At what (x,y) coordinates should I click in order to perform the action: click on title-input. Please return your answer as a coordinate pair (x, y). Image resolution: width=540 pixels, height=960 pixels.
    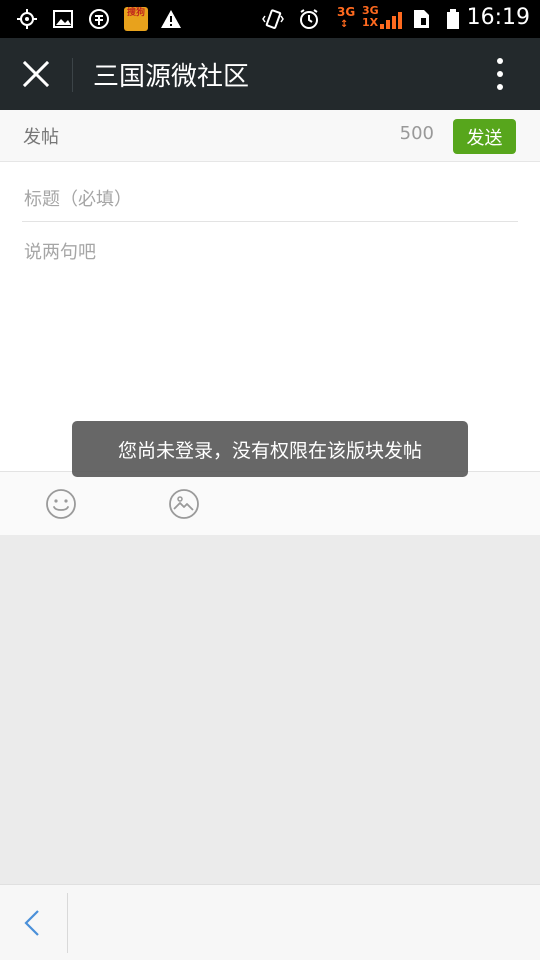
    Looking at the image, I should click on (270, 200).